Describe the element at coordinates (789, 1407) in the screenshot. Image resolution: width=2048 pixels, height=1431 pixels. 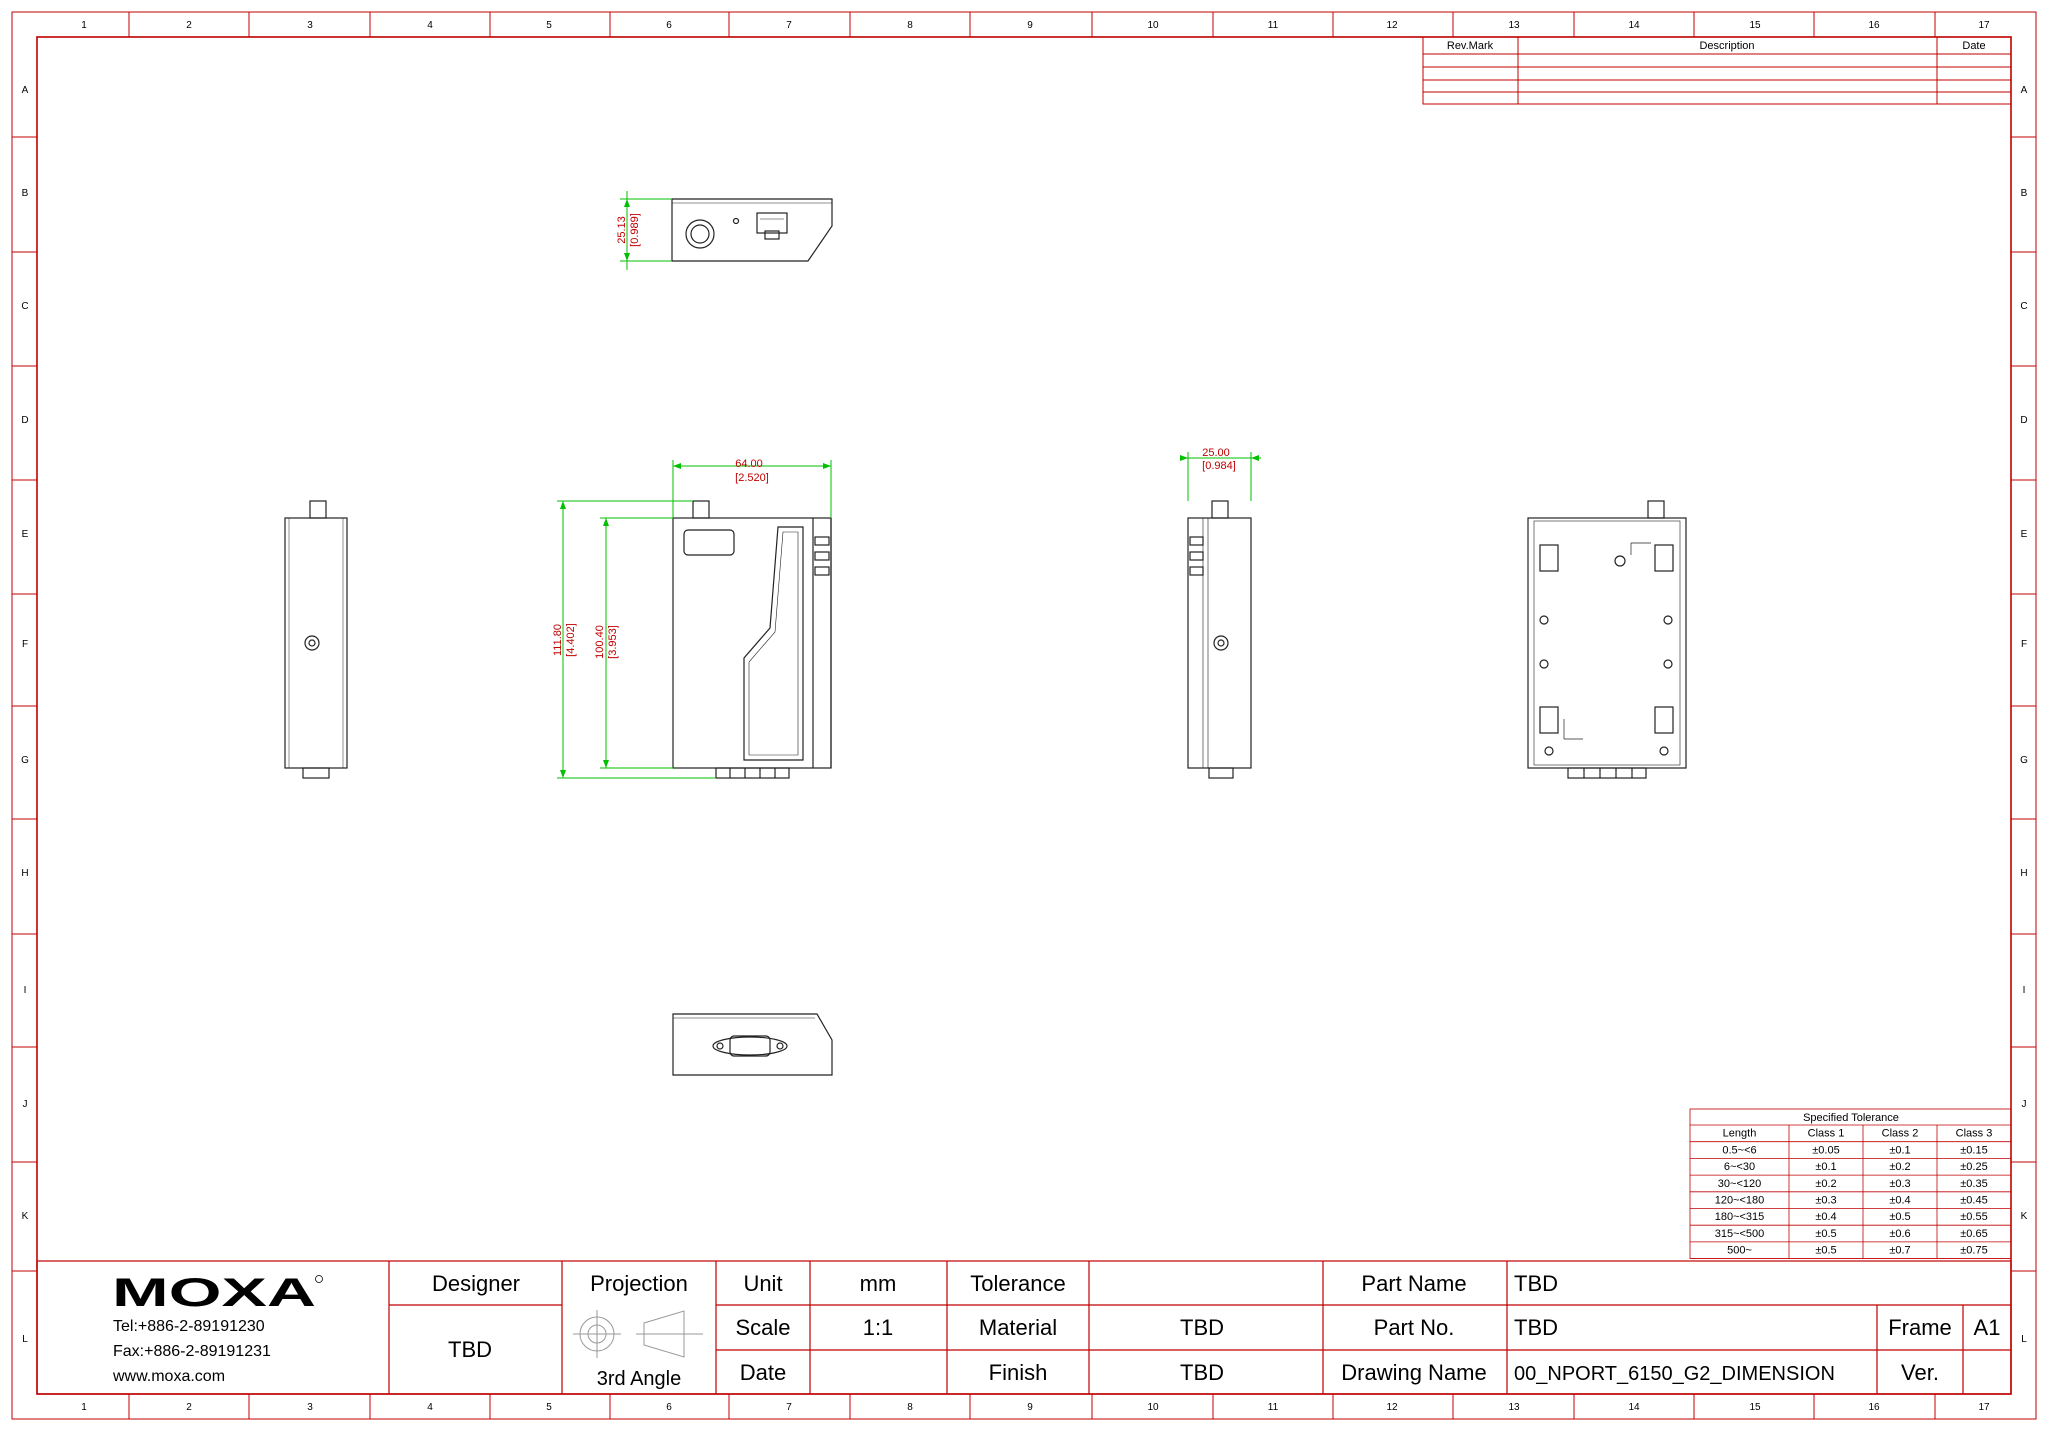
I see `column-number-bottom: 7` at that location.